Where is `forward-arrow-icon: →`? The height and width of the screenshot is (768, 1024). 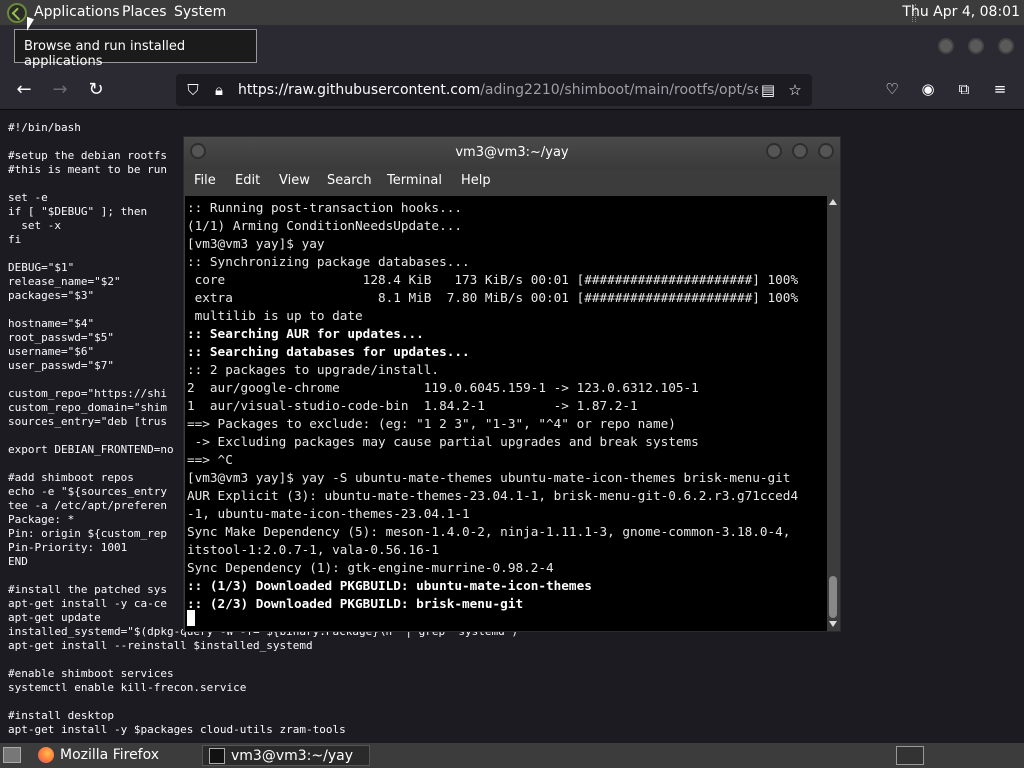
forward-arrow-icon: → is located at coordinates (60, 90).